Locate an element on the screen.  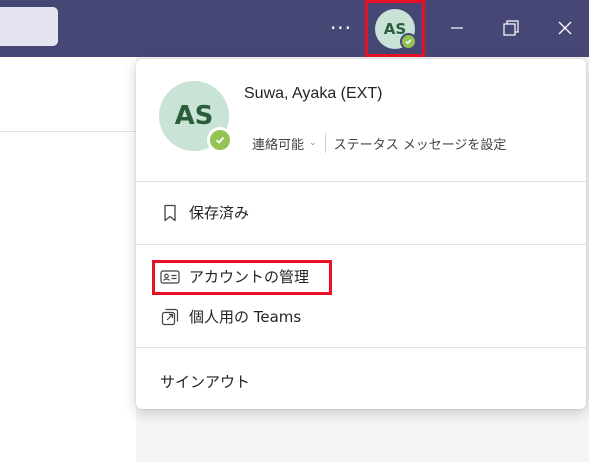
set-status-message-link: ステータス メッセージを設定 is located at coordinates (420, 143).